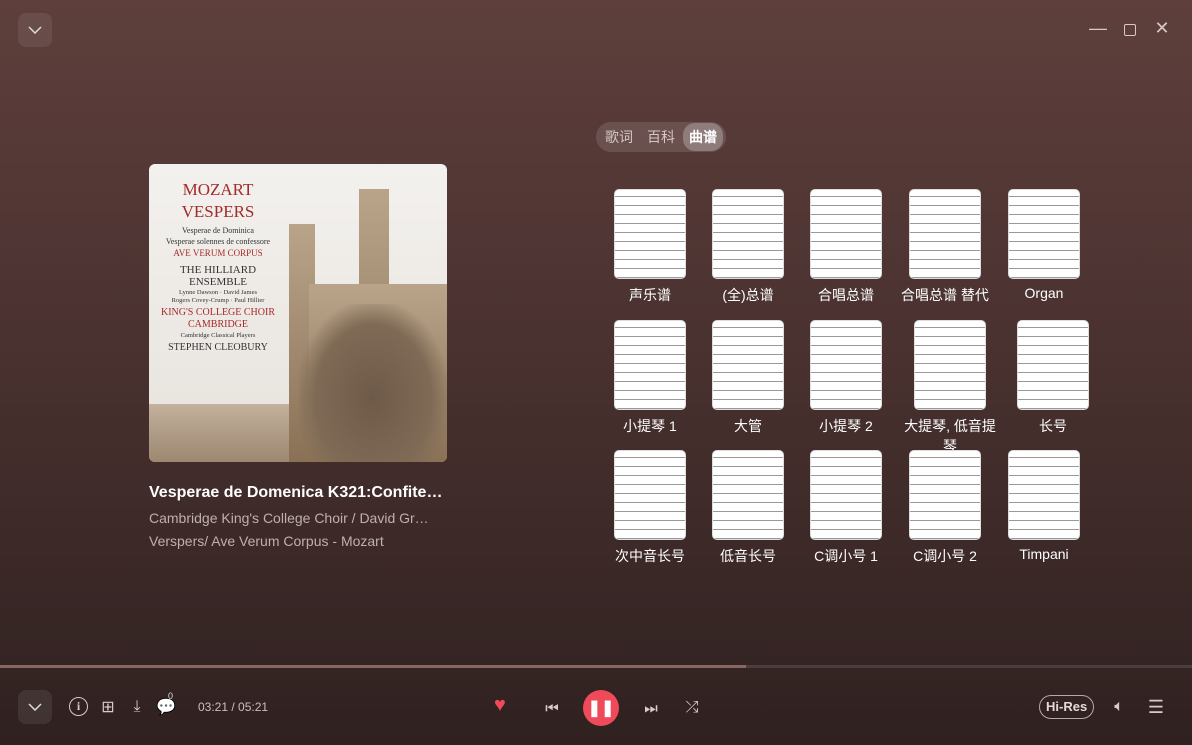 The width and height of the screenshot is (1192, 745). Describe the element at coordinates (1130, 30) in the screenshot. I see `maximize-button` at that location.